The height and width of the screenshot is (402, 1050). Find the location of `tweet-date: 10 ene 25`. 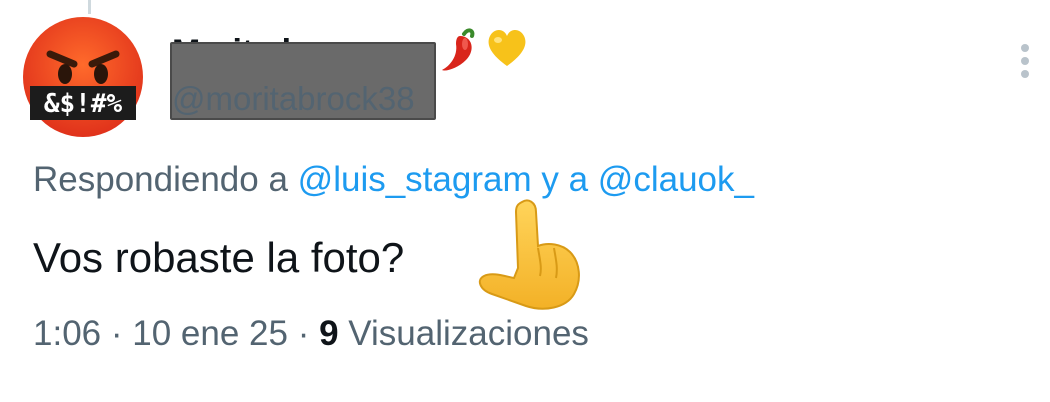

tweet-date: 10 ene 25 is located at coordinates (210, 333).